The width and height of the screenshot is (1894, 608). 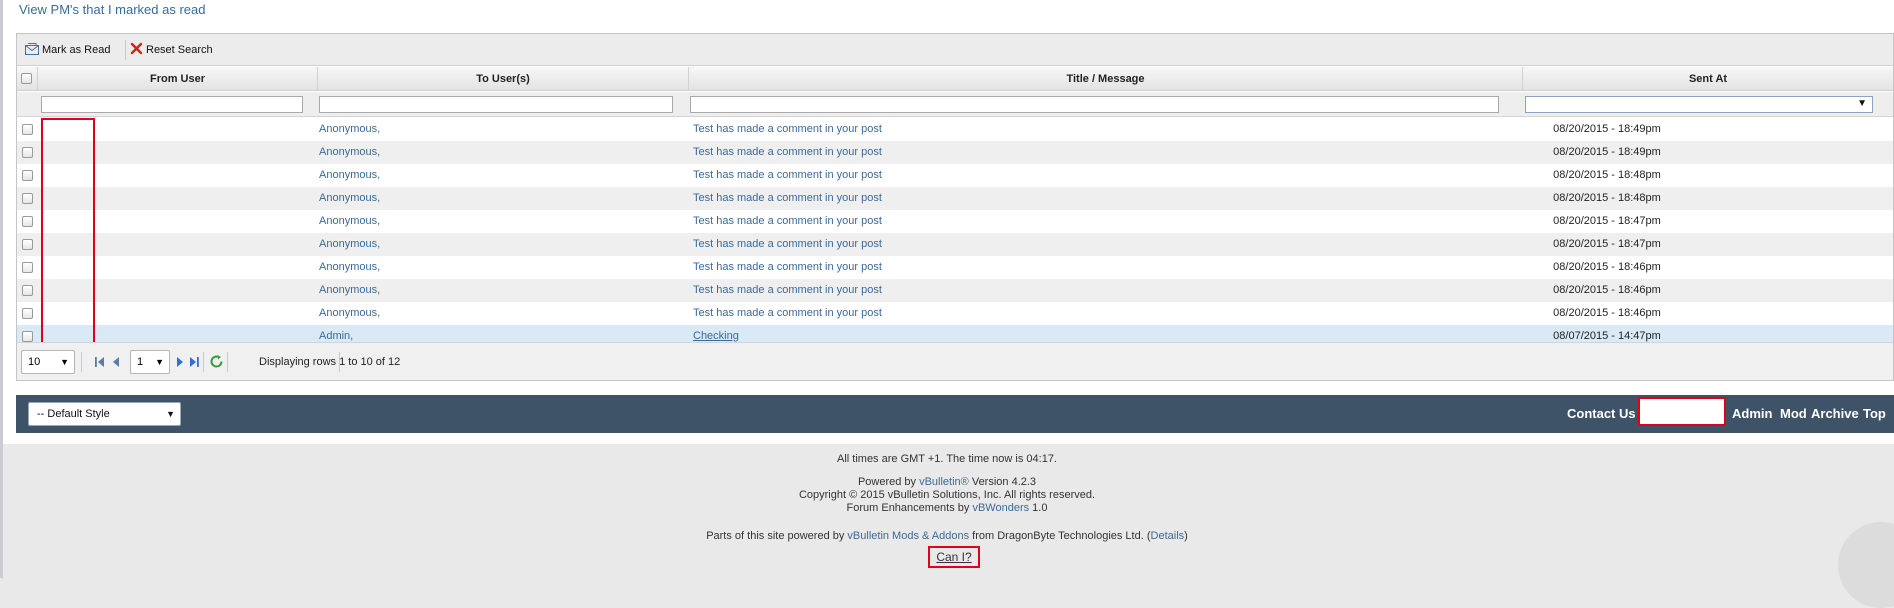 I want to click on select-all-cell, so click(x=27, y=79).